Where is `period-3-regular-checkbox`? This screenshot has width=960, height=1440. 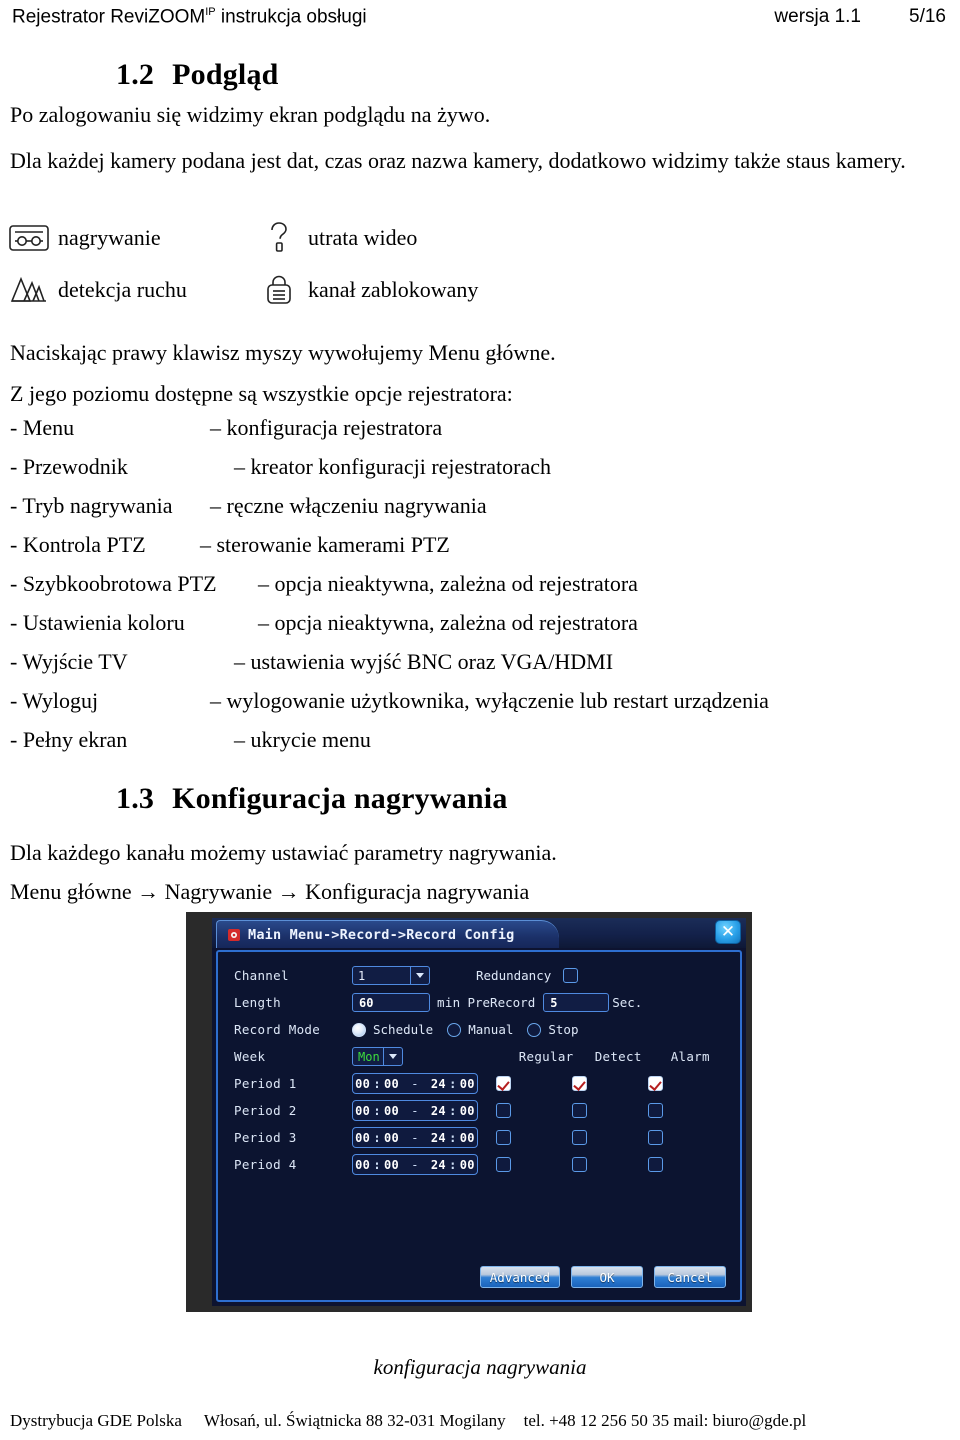 period-3-regular-checkbox is located at coordinates (503, 1137).